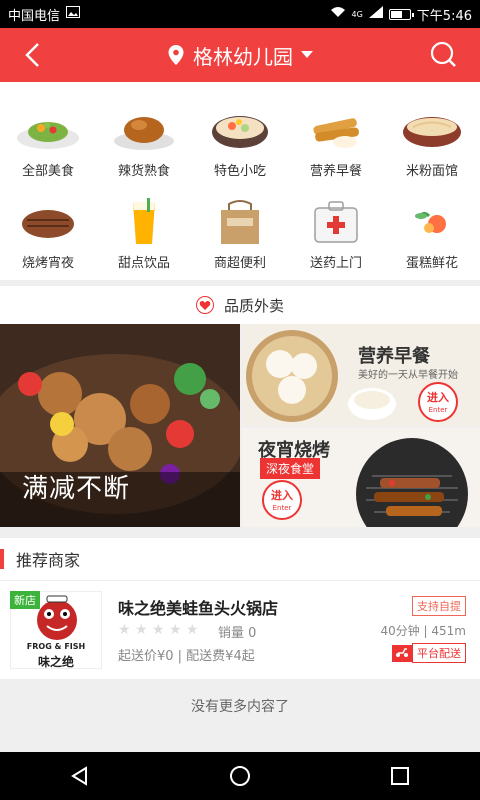 Image resolution: width=480 pixels, height=800 pixels. I want to click on network-type-label: 4G, so click(357, 14).